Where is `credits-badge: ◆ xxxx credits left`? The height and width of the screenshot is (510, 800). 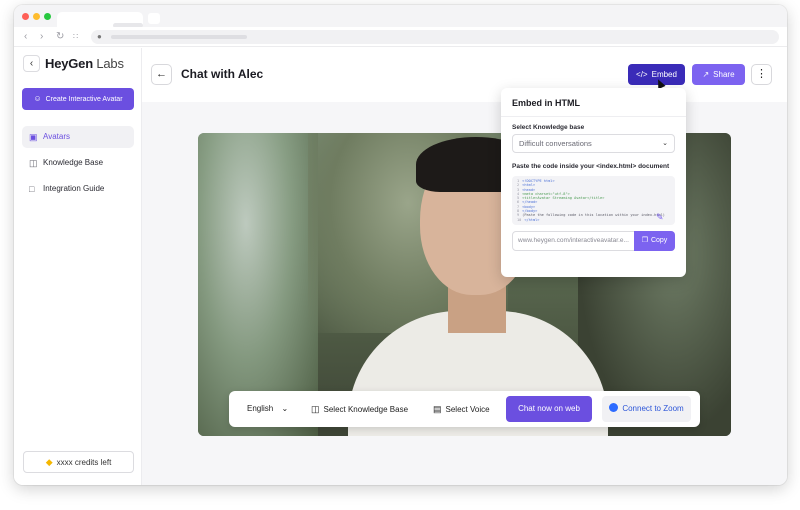
credits-badge: ◆ xxxx credits left is located at coordinates (78, 462).